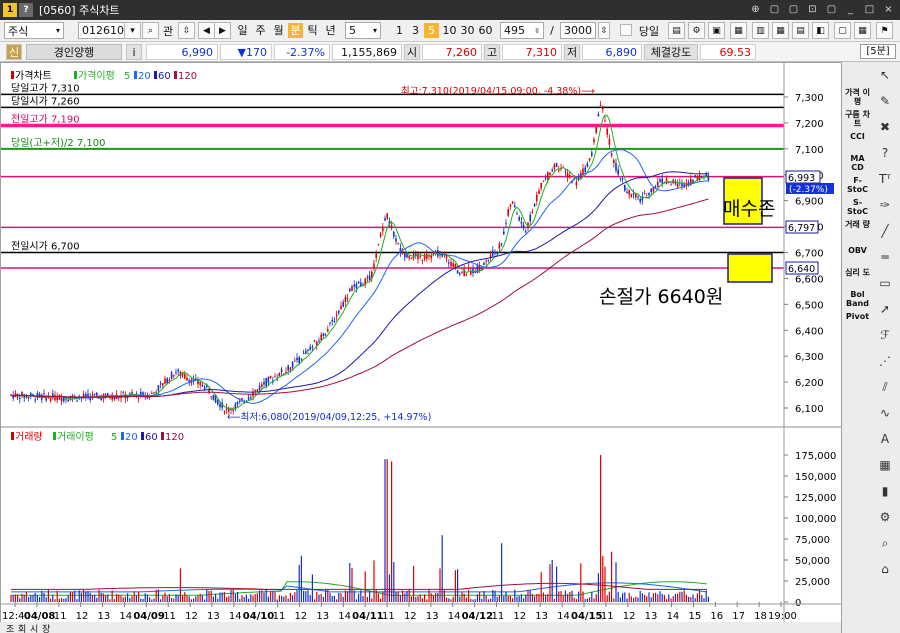  What do you see at coordinates (857, 272) in the screenshot?
I see `indicator-item-8: 심리 도` at bounding box center [857, 272].